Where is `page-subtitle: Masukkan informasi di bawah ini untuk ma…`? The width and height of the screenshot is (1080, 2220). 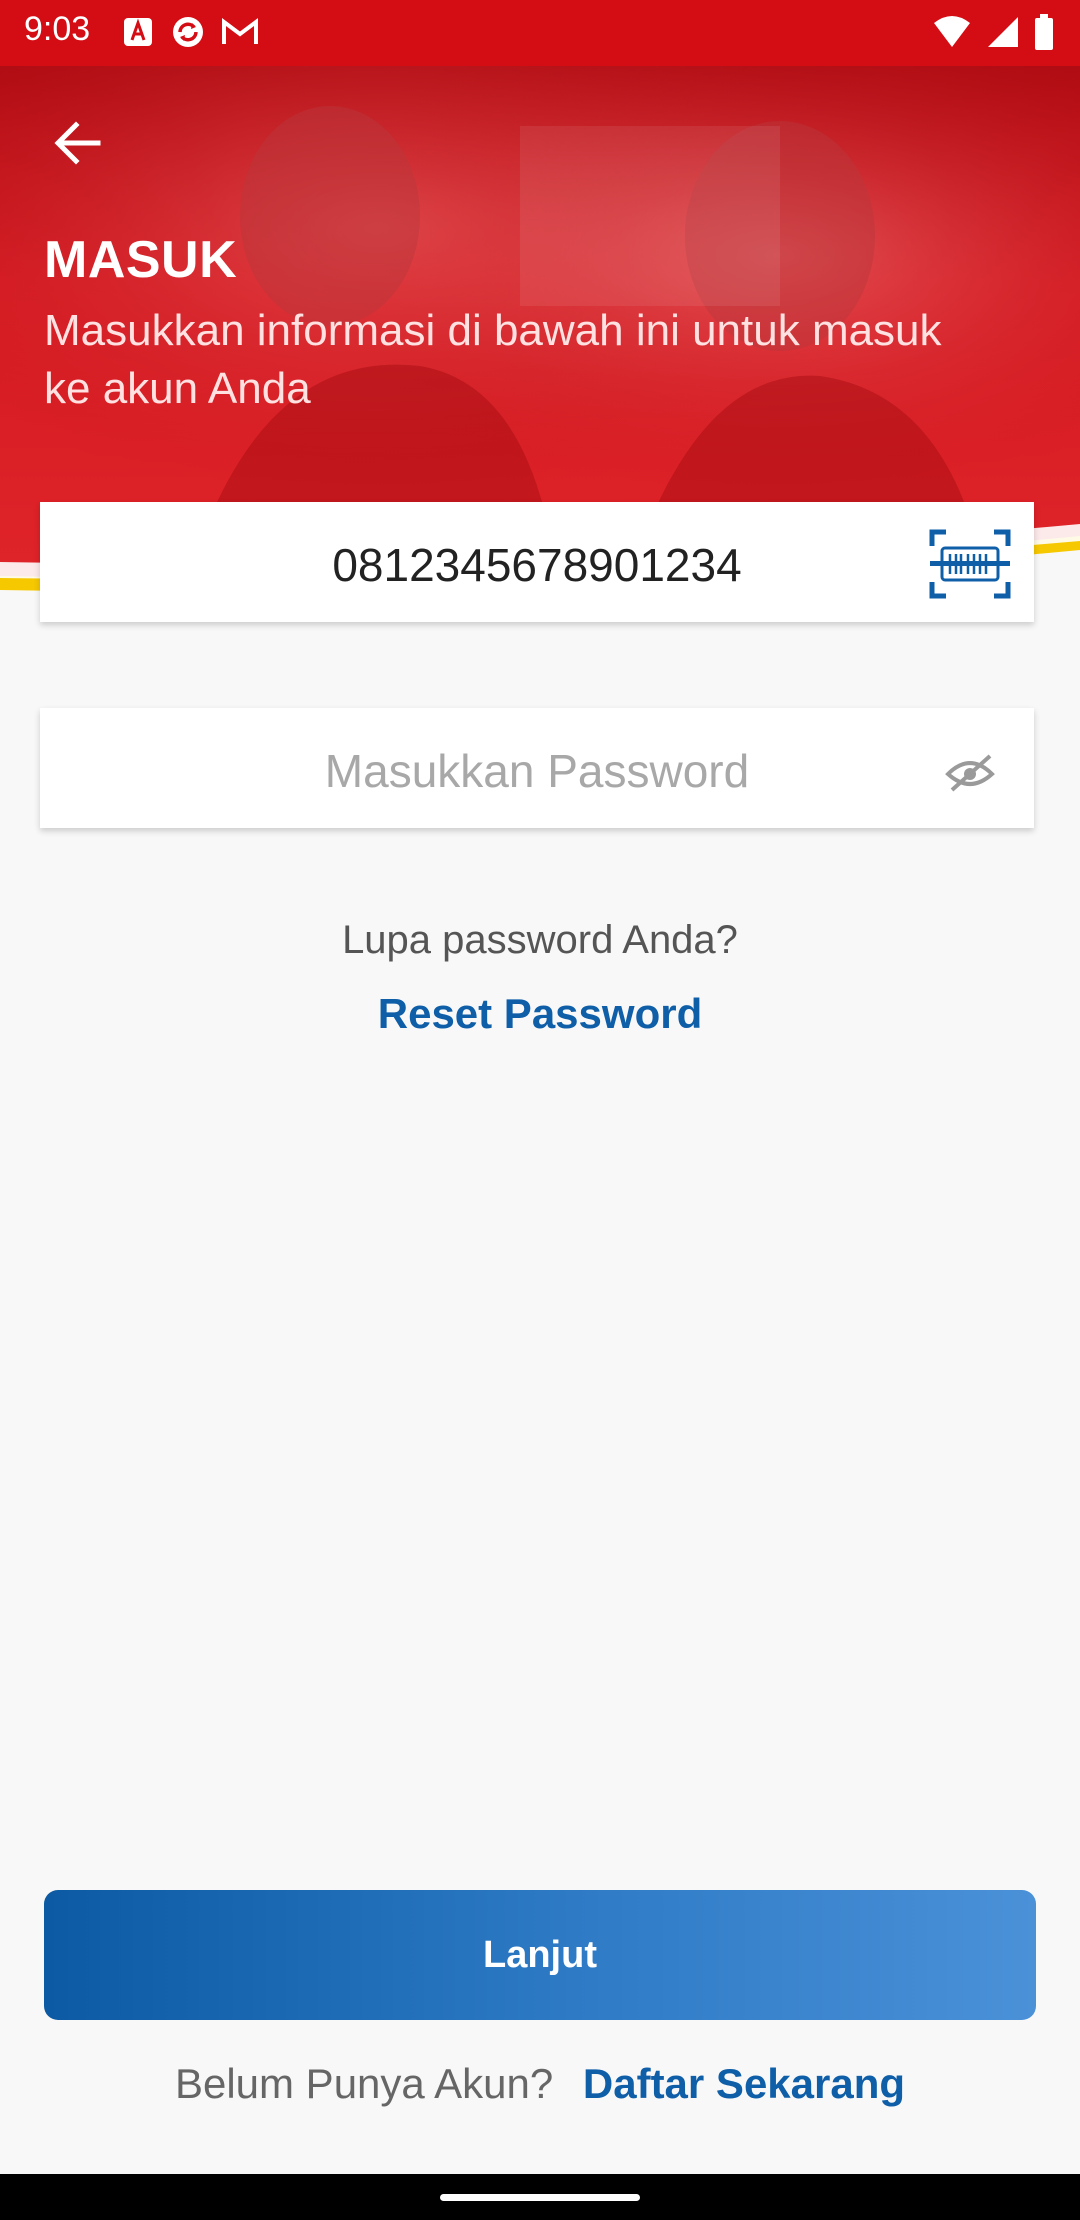 page-subtitle: Masukkan informasi di bawah ini untuk ma… is located at coordinates (493, 359).